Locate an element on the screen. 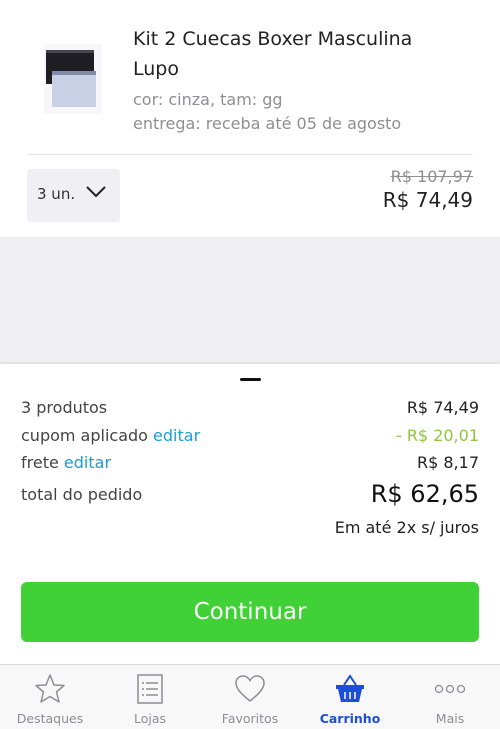 The width and height of the screenshot is (500, 729). current-price: R$ 74,49 is located at coordinates (427, 200).